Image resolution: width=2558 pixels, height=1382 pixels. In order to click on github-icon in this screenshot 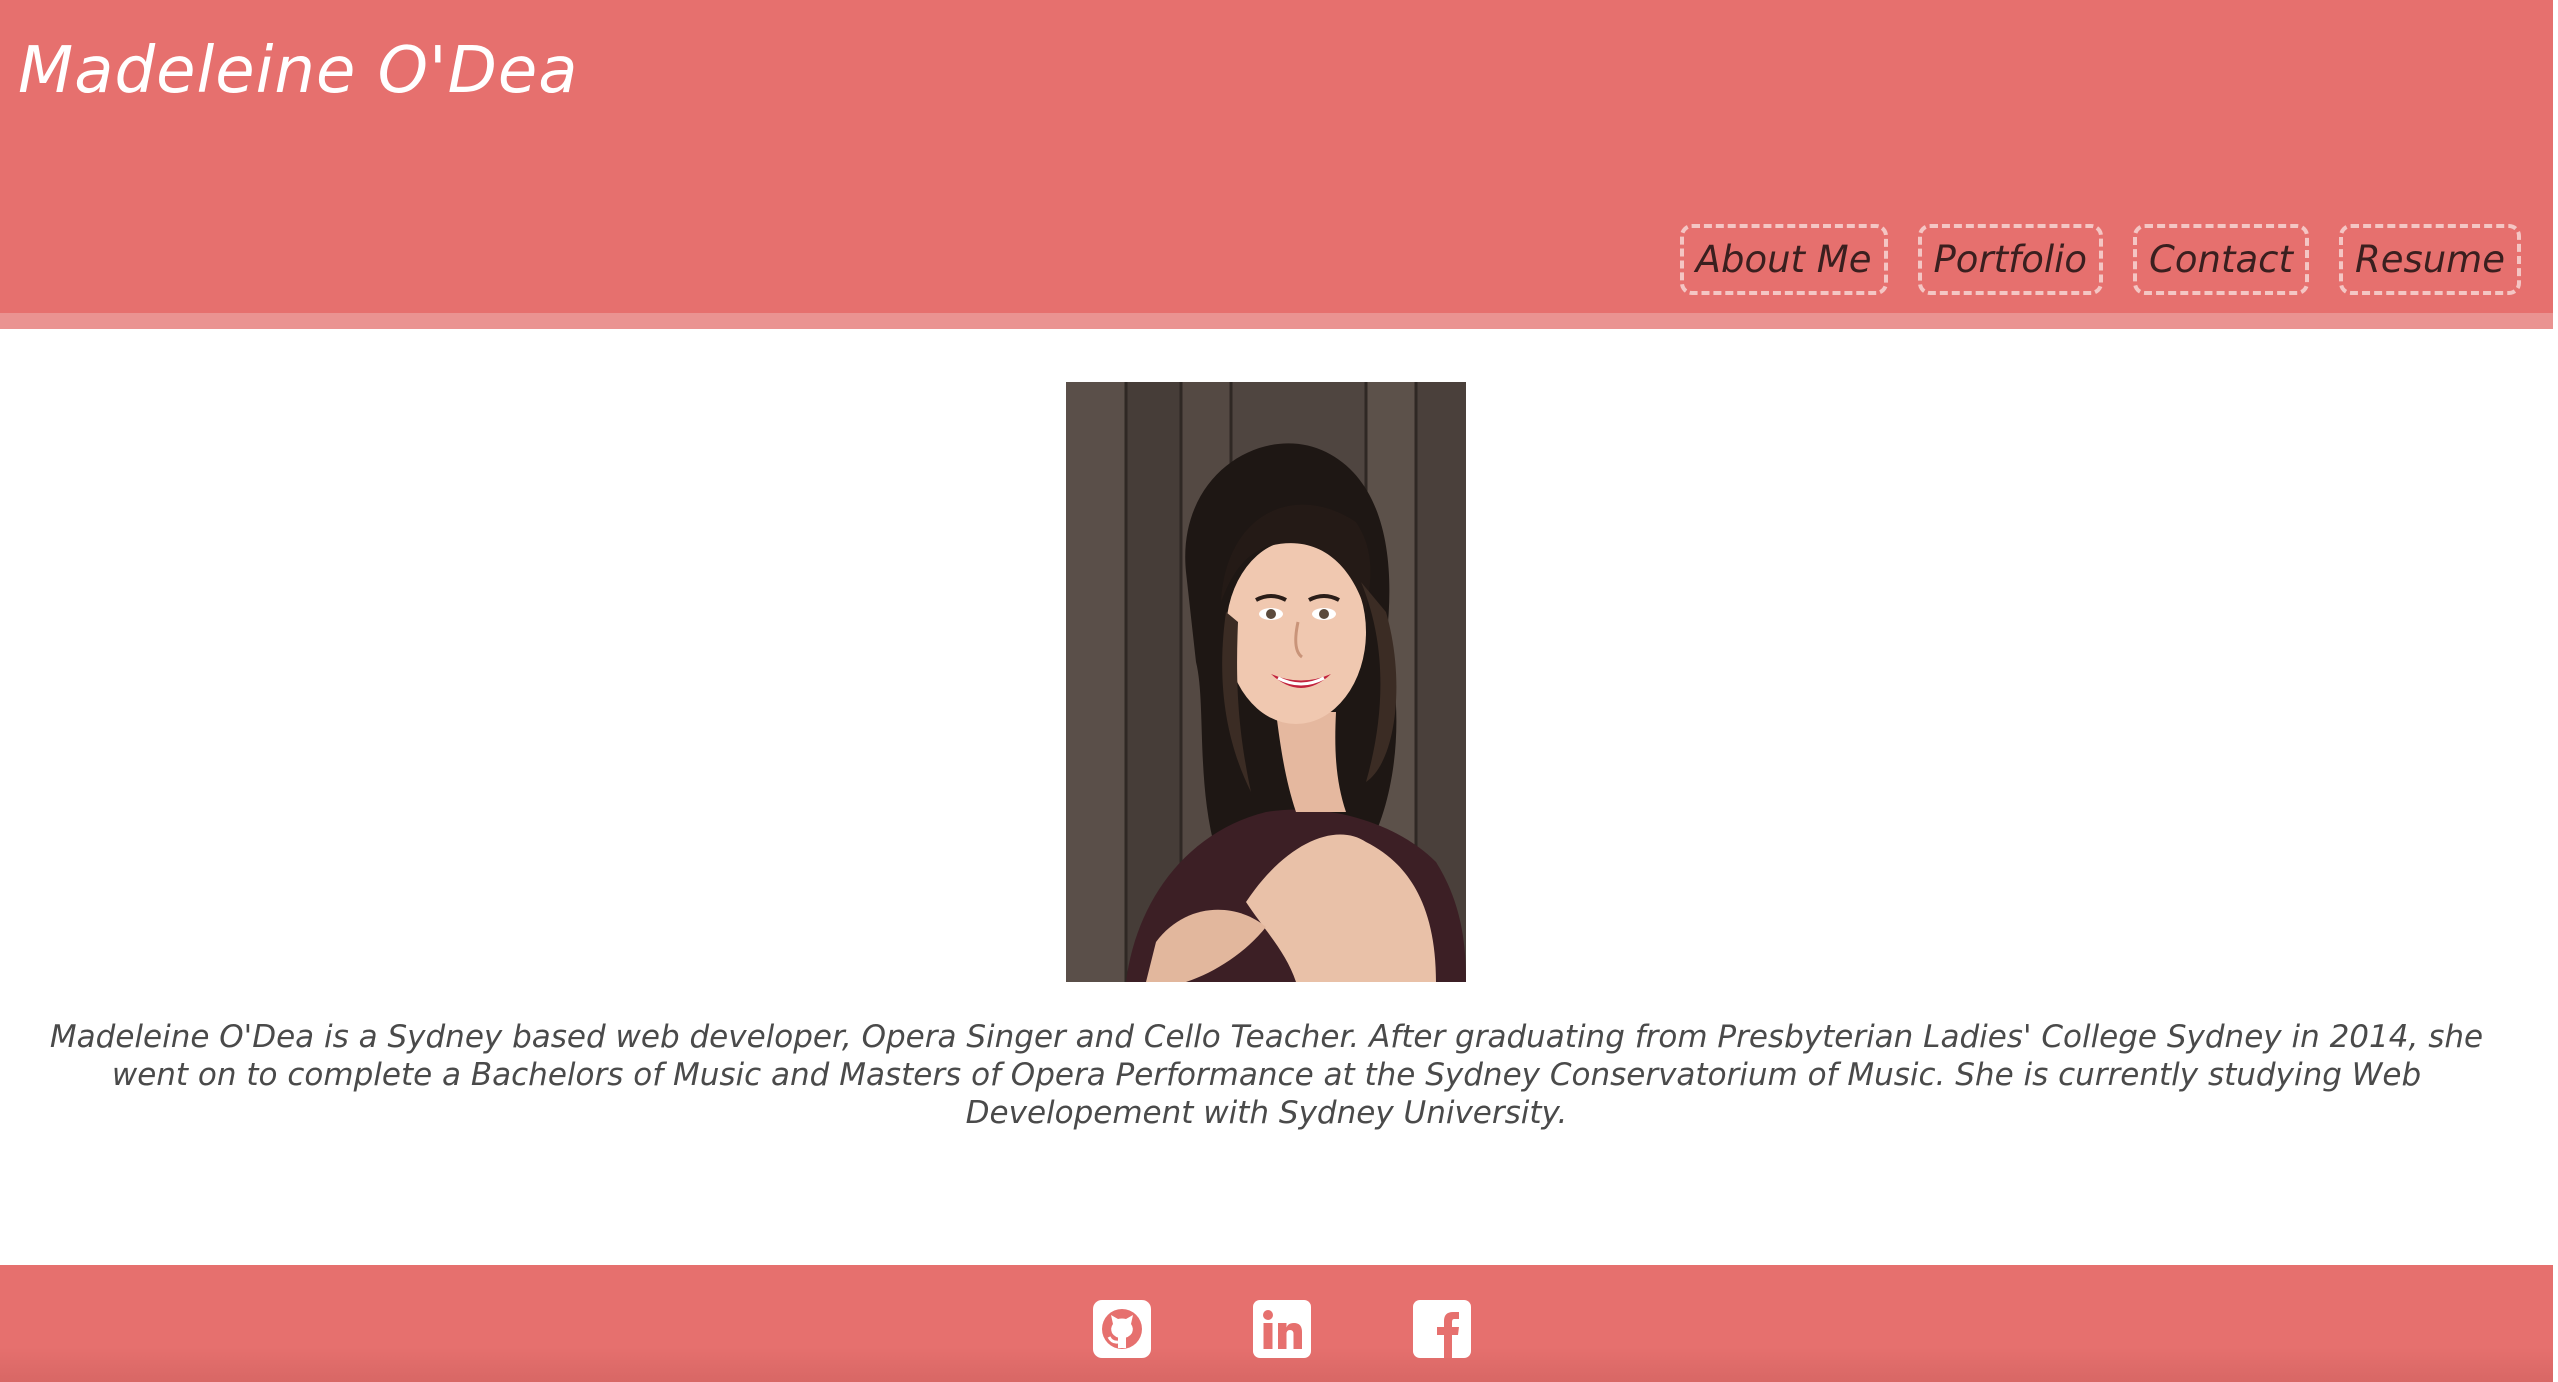, I will do `click(1122, 1329)`.